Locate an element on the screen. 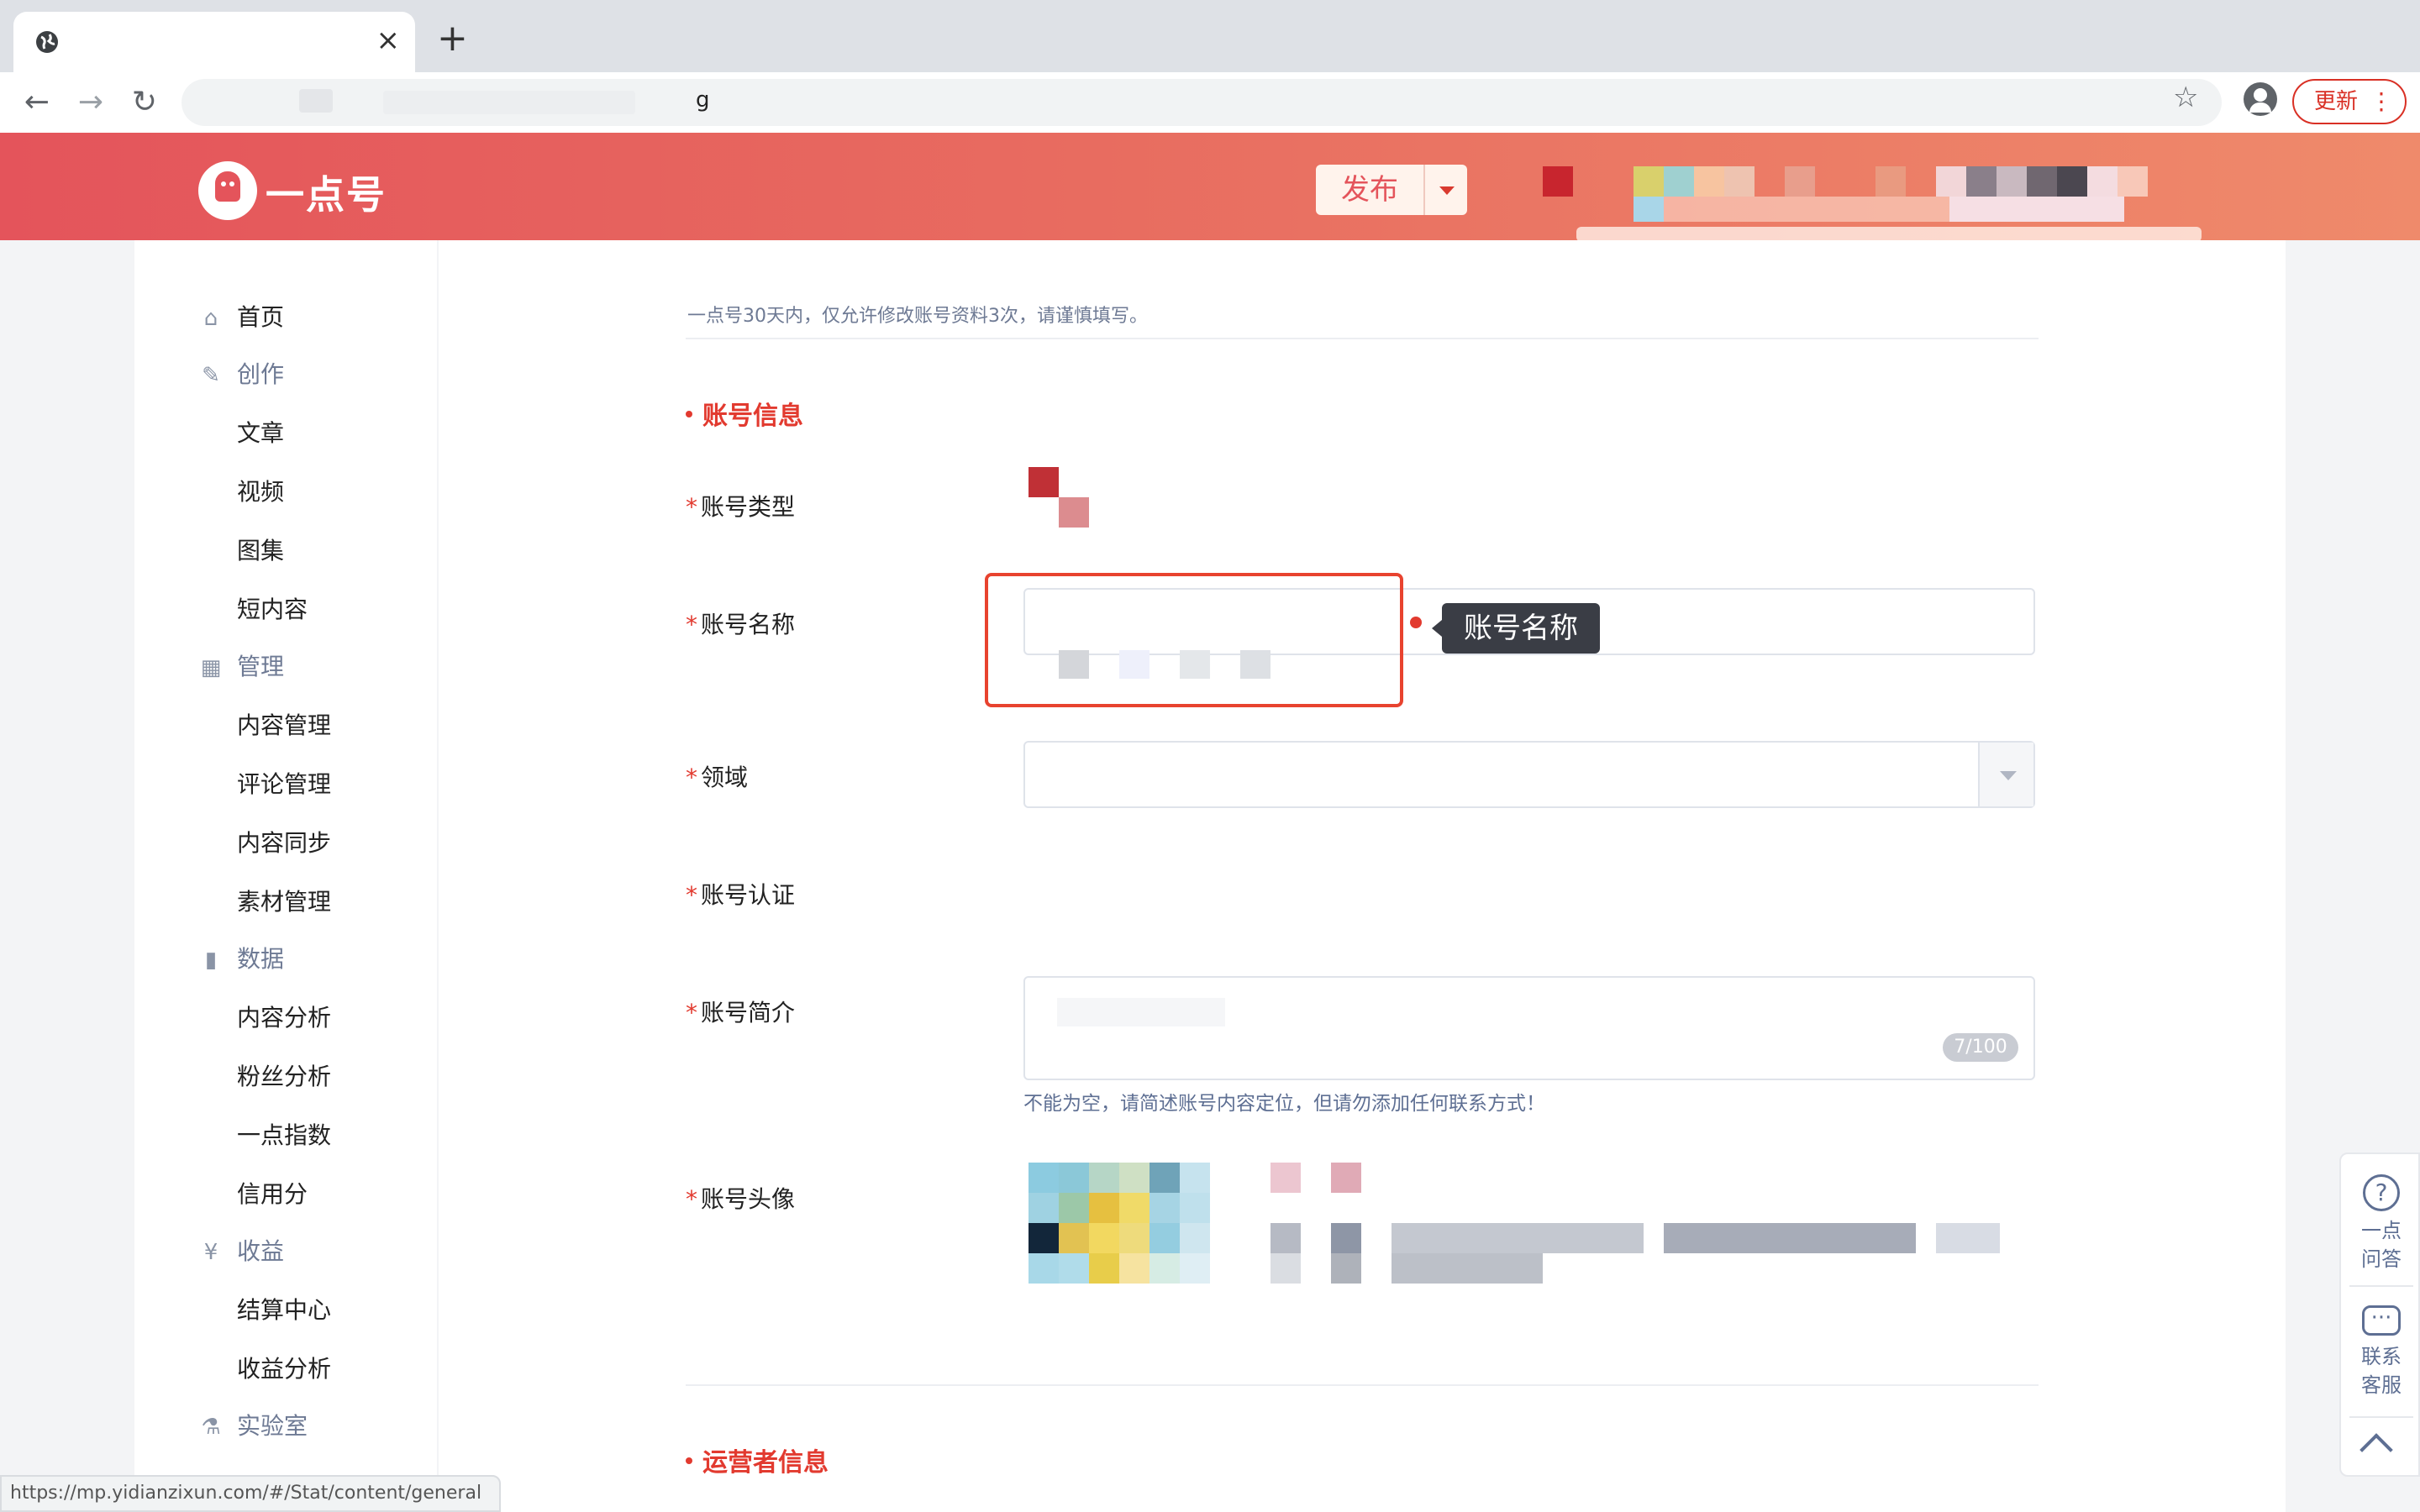 The height and width of the screenshot is (1512, 2420). chat-bubble-icon: ··· is located at coordinates (2382, 1320).